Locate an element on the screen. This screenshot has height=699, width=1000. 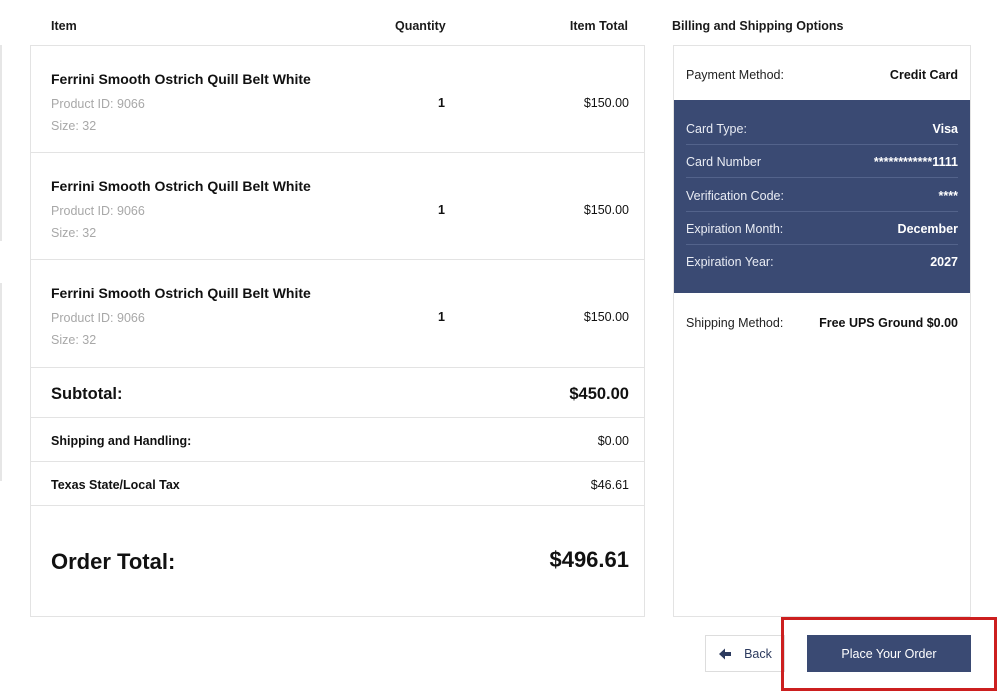
back-button-label: Back is located at coordinates (758, 653).